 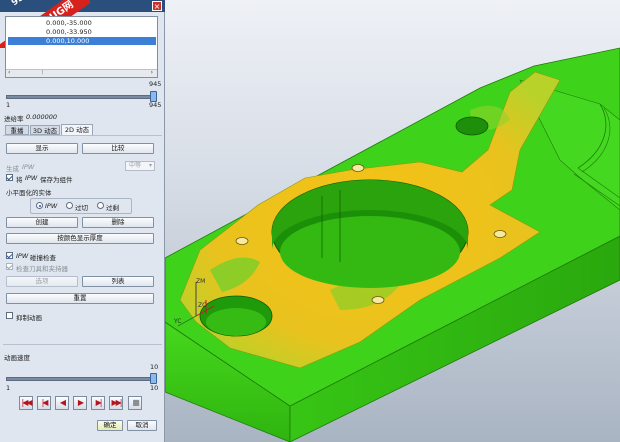 What do you see at coordinates (153, 378) in the screenshot?
I see `speed-slider-thumb` at bounding box center [153, 378].